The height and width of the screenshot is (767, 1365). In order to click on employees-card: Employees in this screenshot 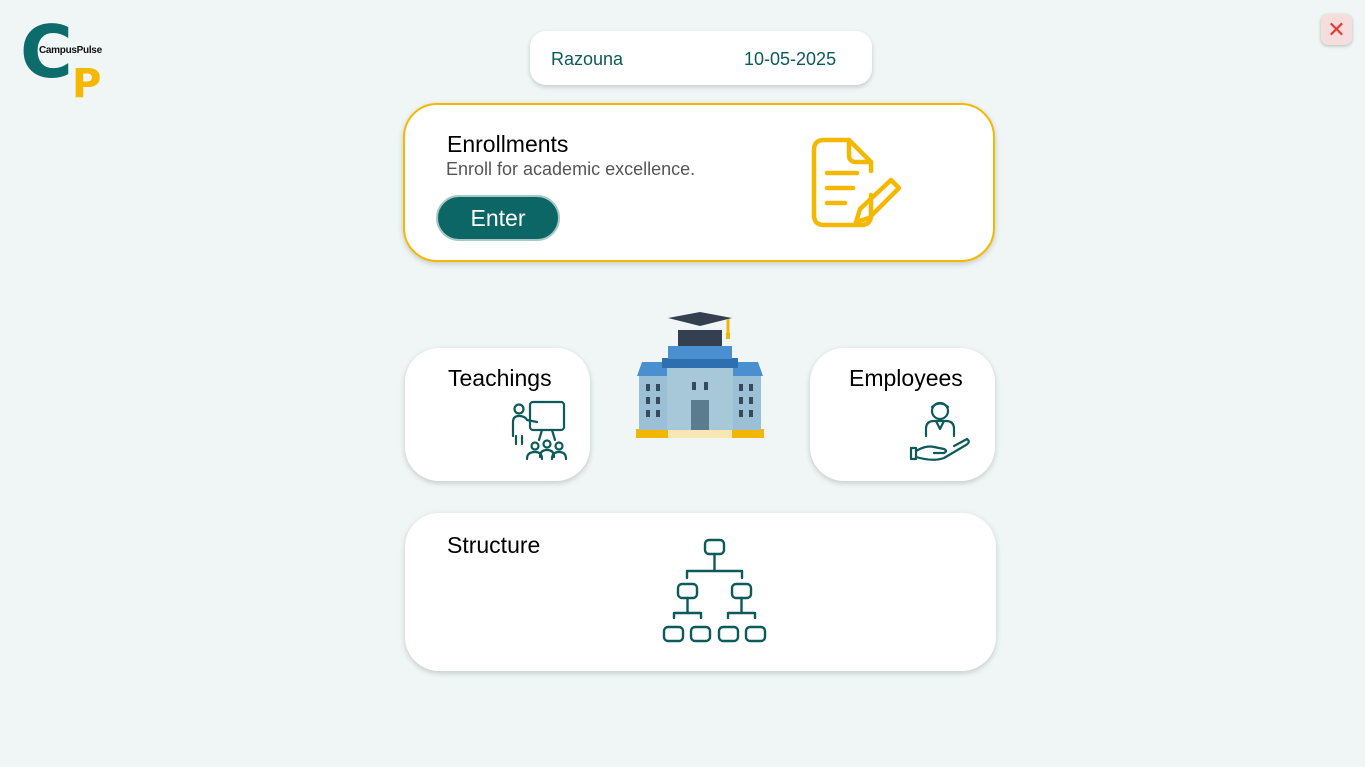, I will do `click(902, 414)`.